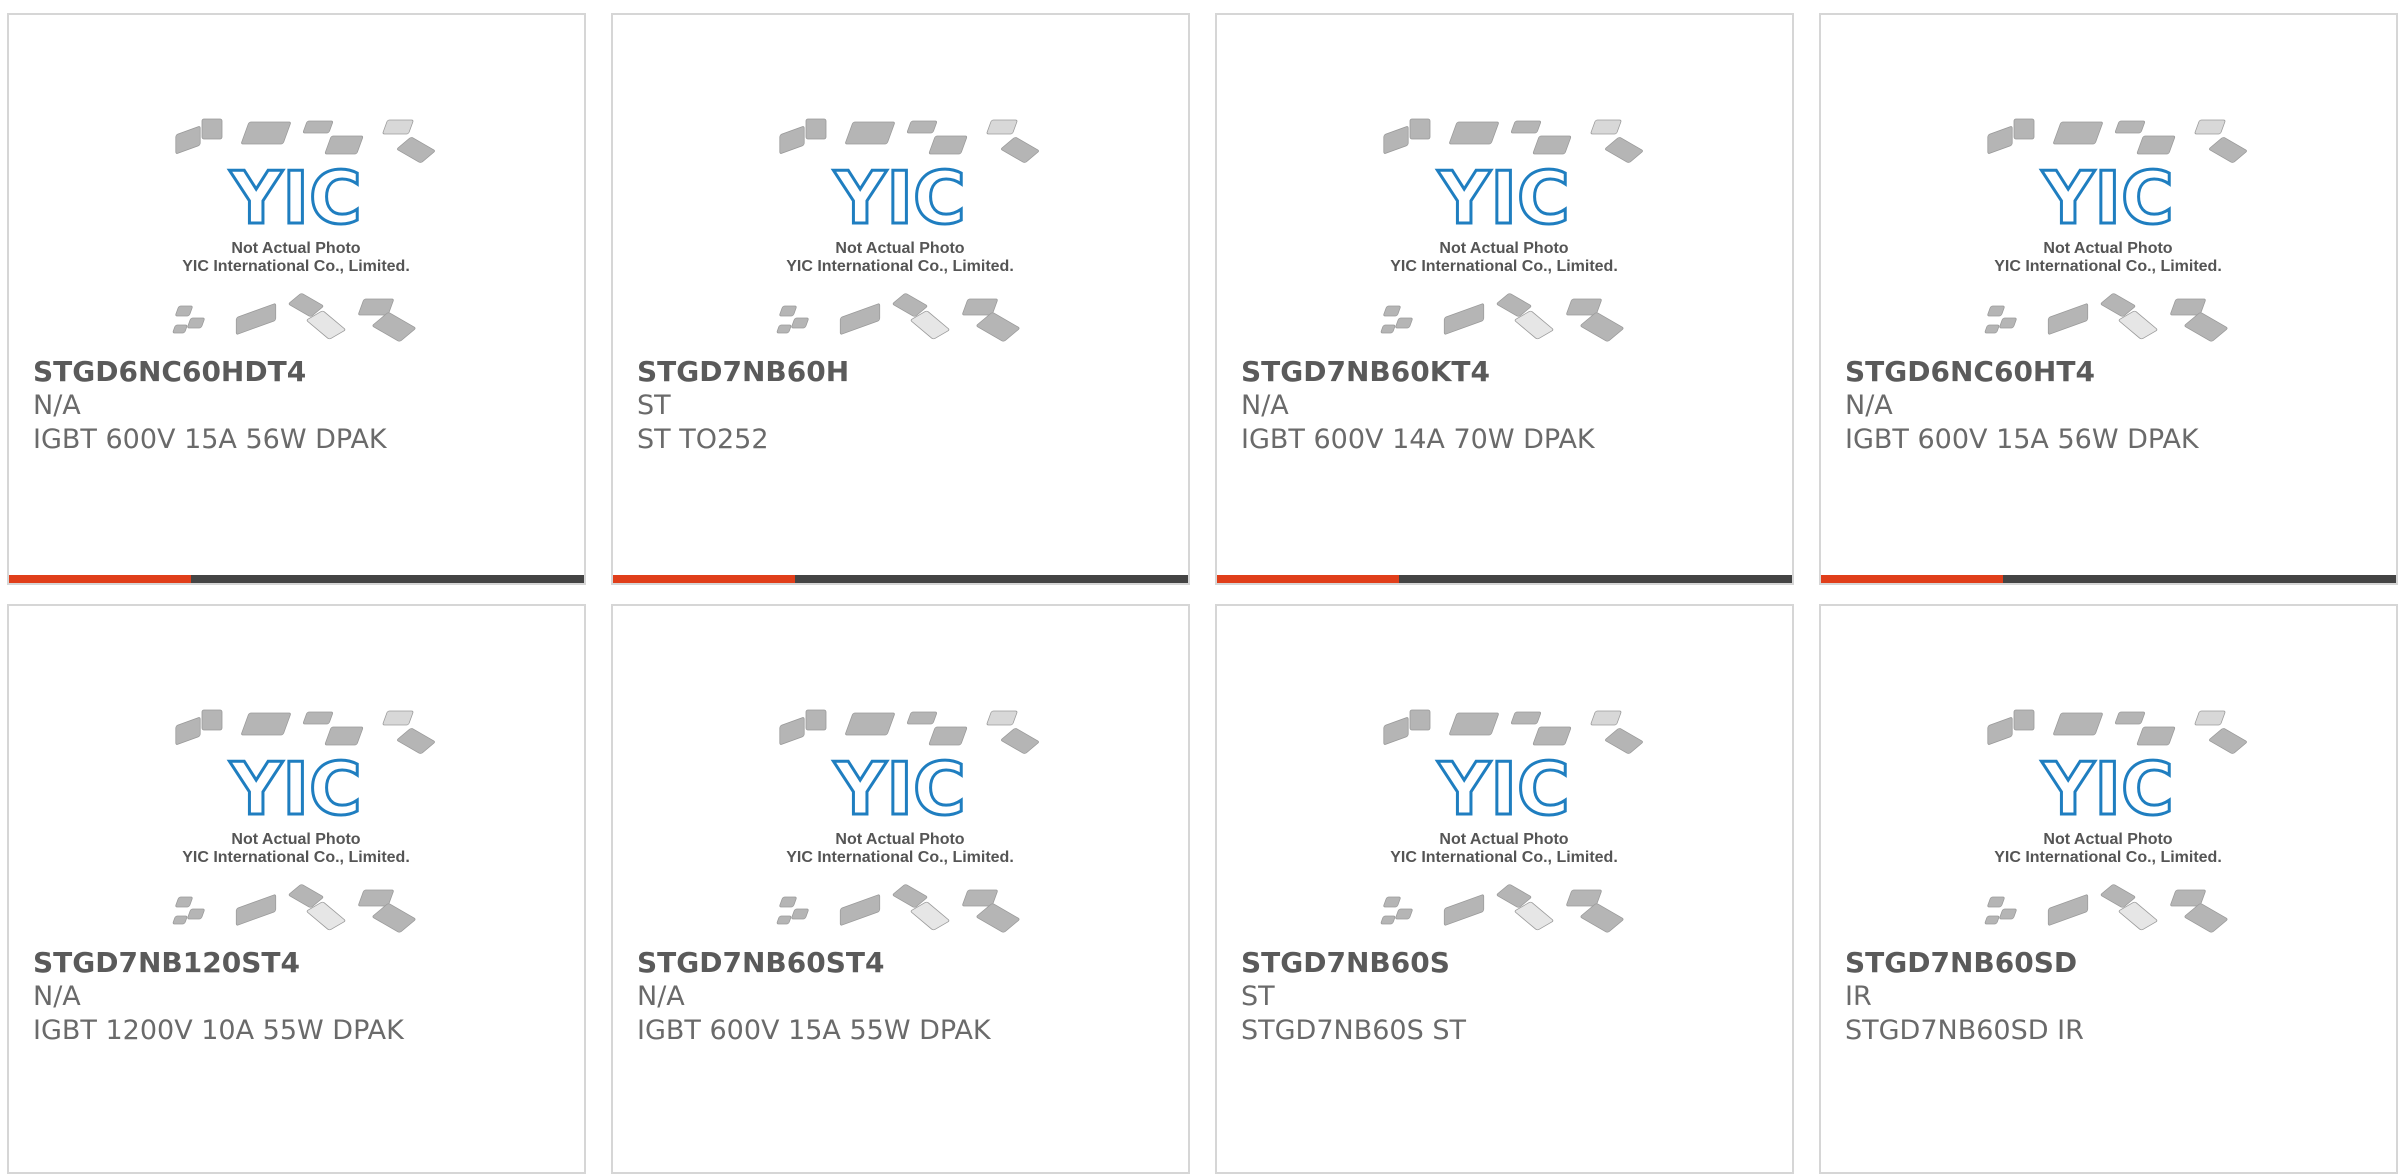 The image size is (2400, 1174). What do you see at coordinates (2110, 372) in the screenshot?
I see `part-number: STGD6NC60HT4` at bounding box center [2110, 372].